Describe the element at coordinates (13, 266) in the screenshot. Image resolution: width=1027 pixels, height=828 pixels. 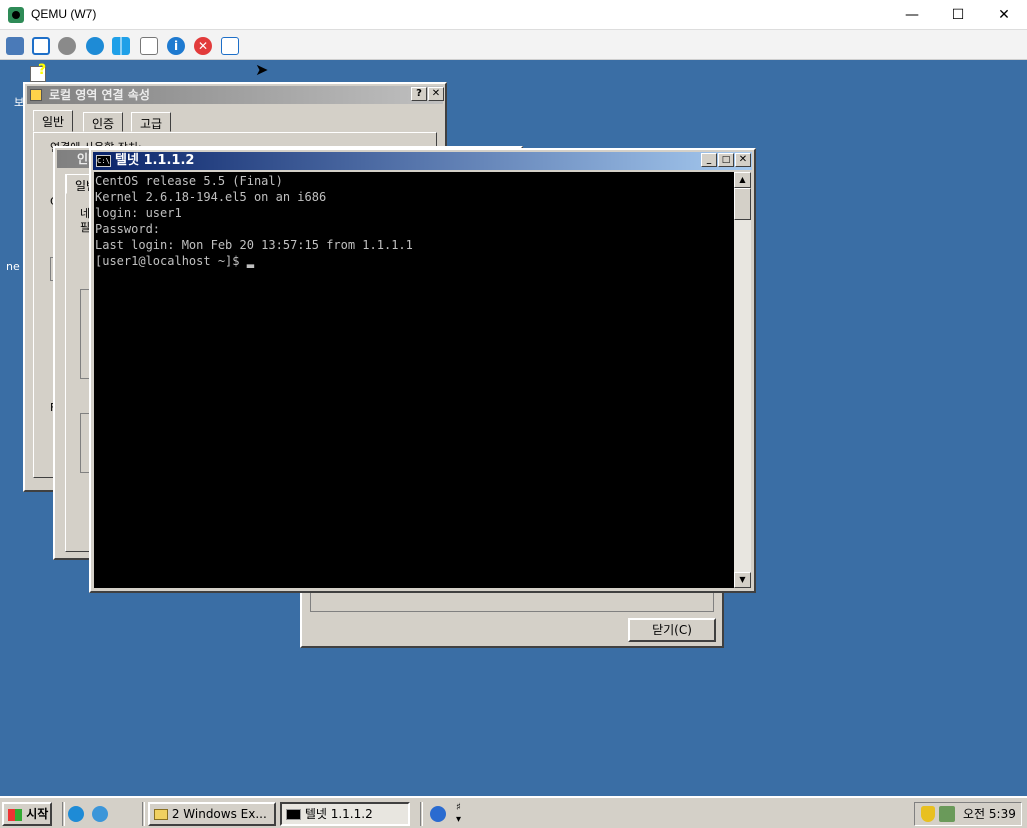
I see `desktop-icon-label: ne` at that location.